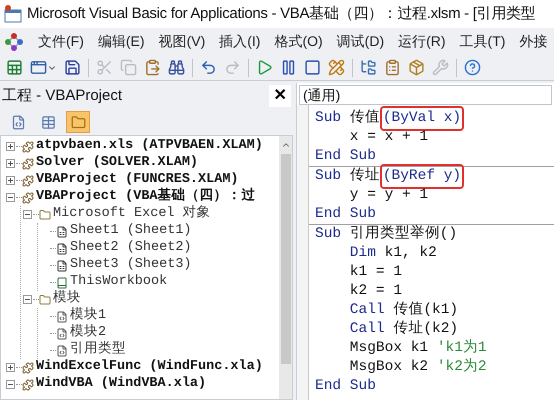  I want to click on paste-icon, so click(152, 67).